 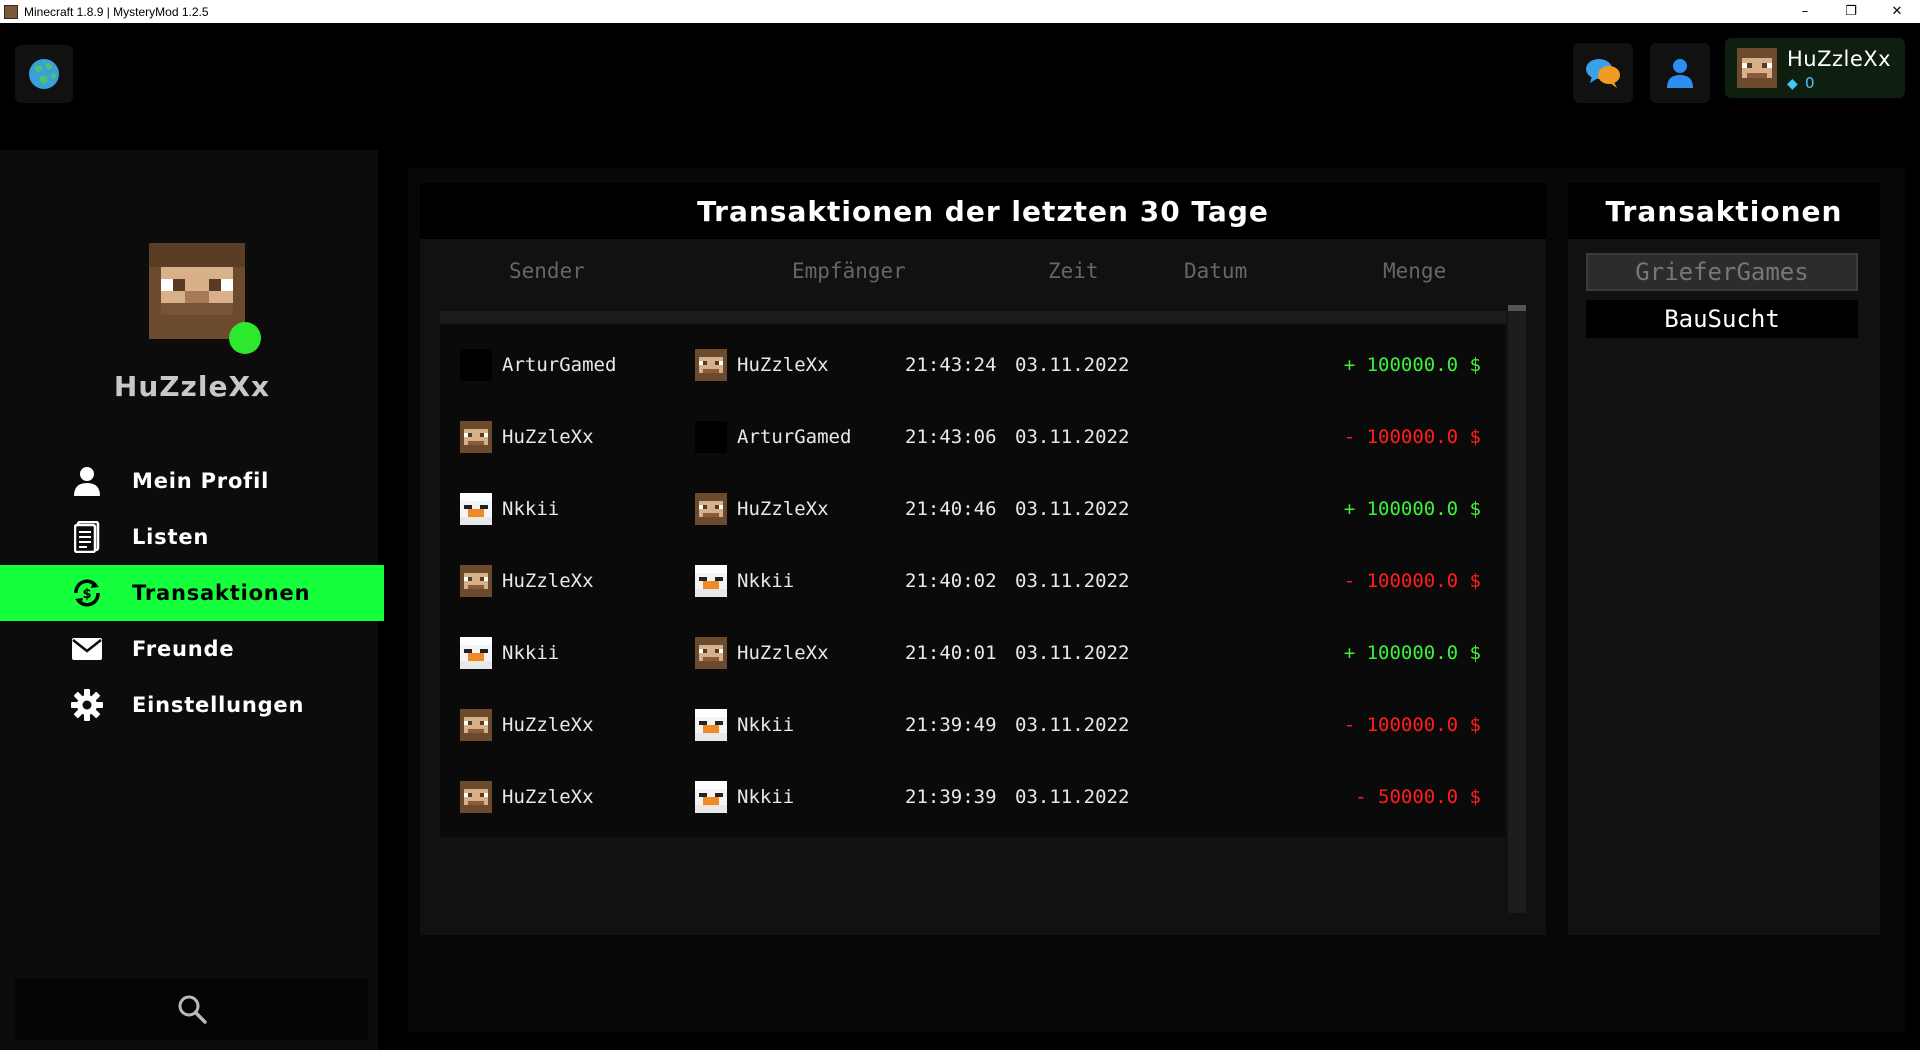 I want to click on window-titlebar: Minecraft 1.8.9 | MysteryMod 1.2.5 – ❐ ✕, so click(x=960, y=11).